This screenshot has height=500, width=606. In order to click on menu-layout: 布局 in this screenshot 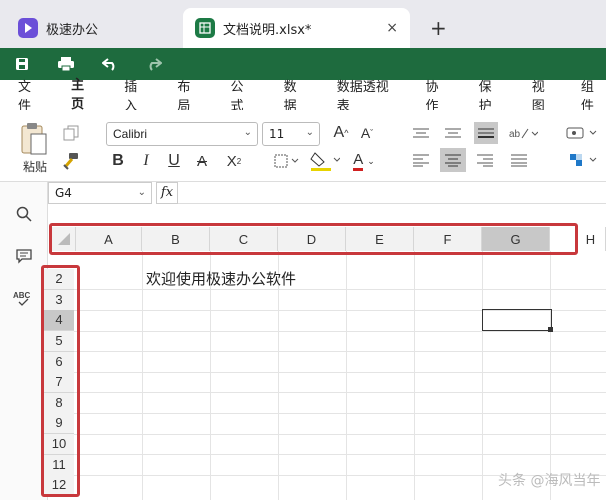, I will do `click(189, 95)`.